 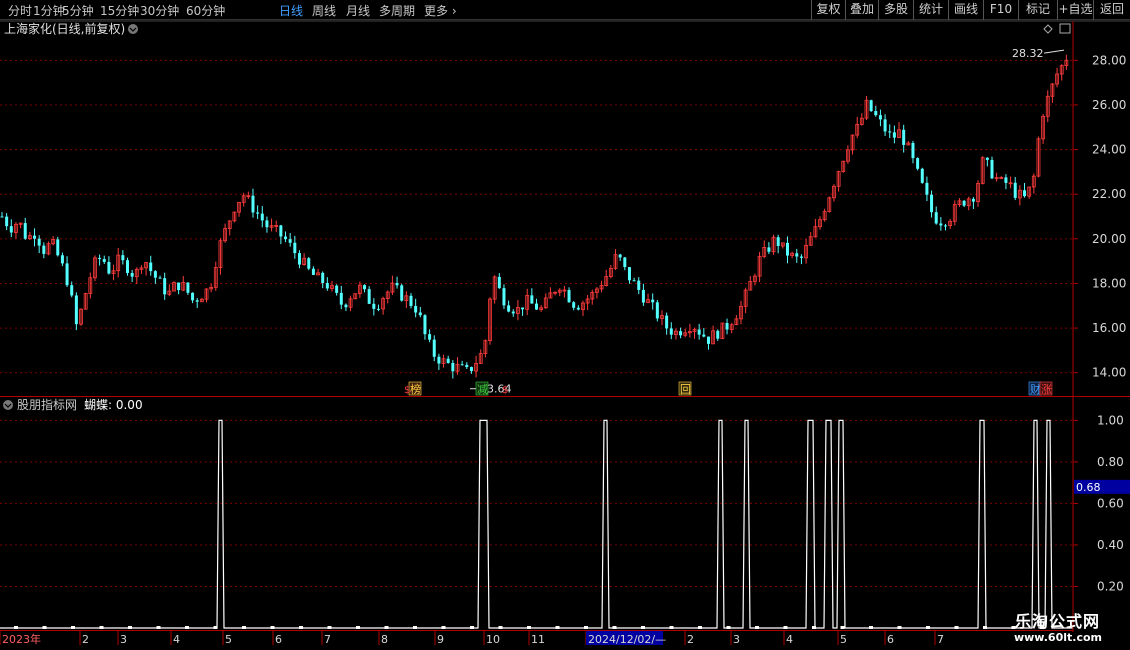 What do you see at coordinates (47, 404) in the screenshot?
I see `indicator-title: 股朋指标网` at bounding box center [47, 404].